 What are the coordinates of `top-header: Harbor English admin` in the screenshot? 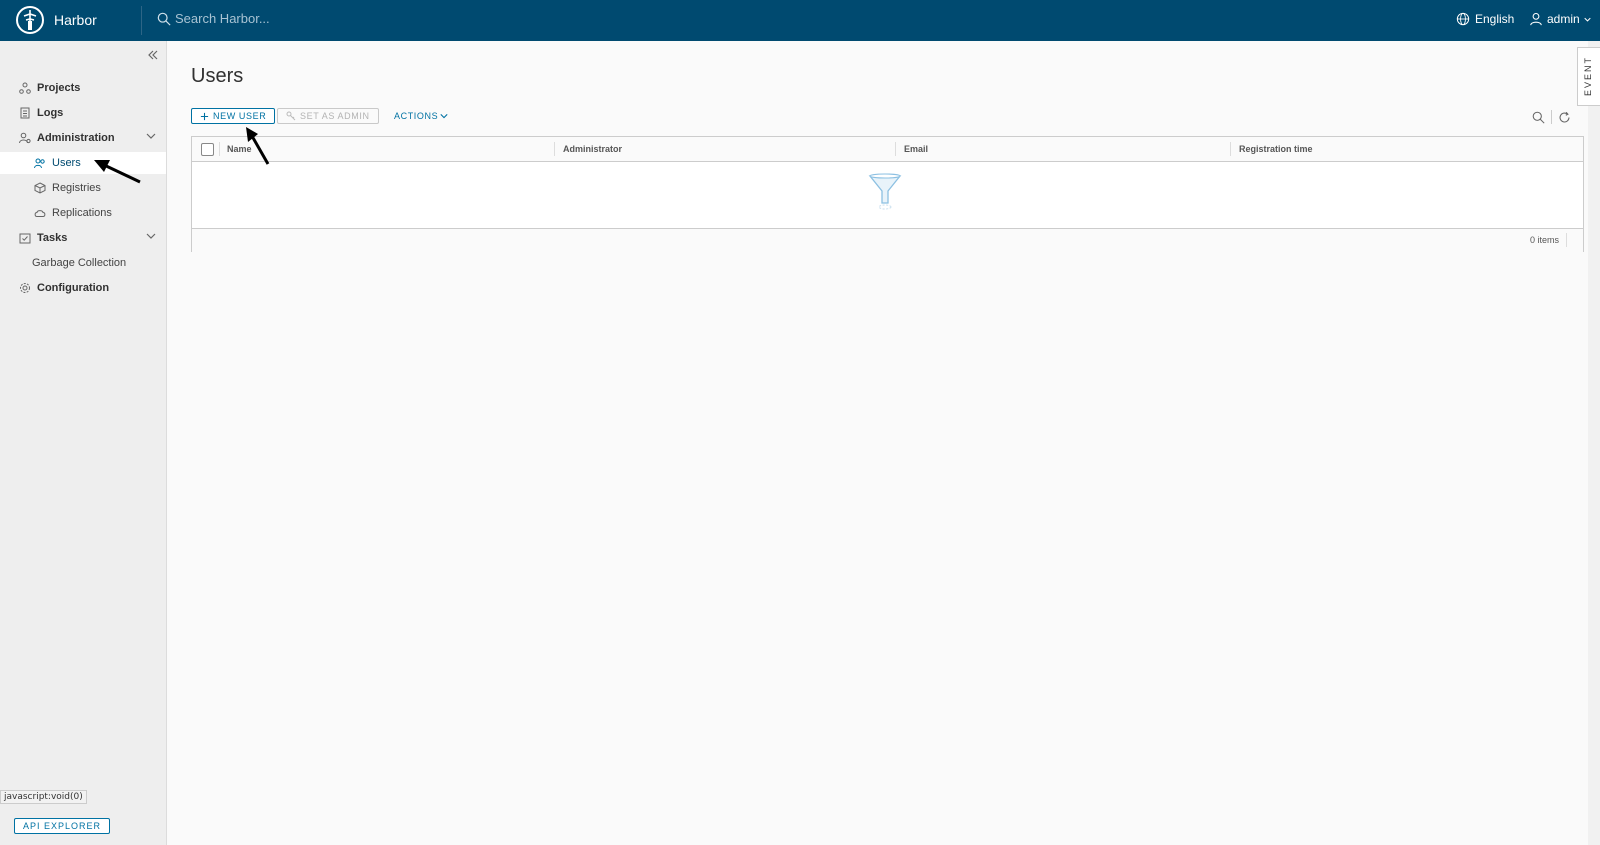 It's located at (800, 20).